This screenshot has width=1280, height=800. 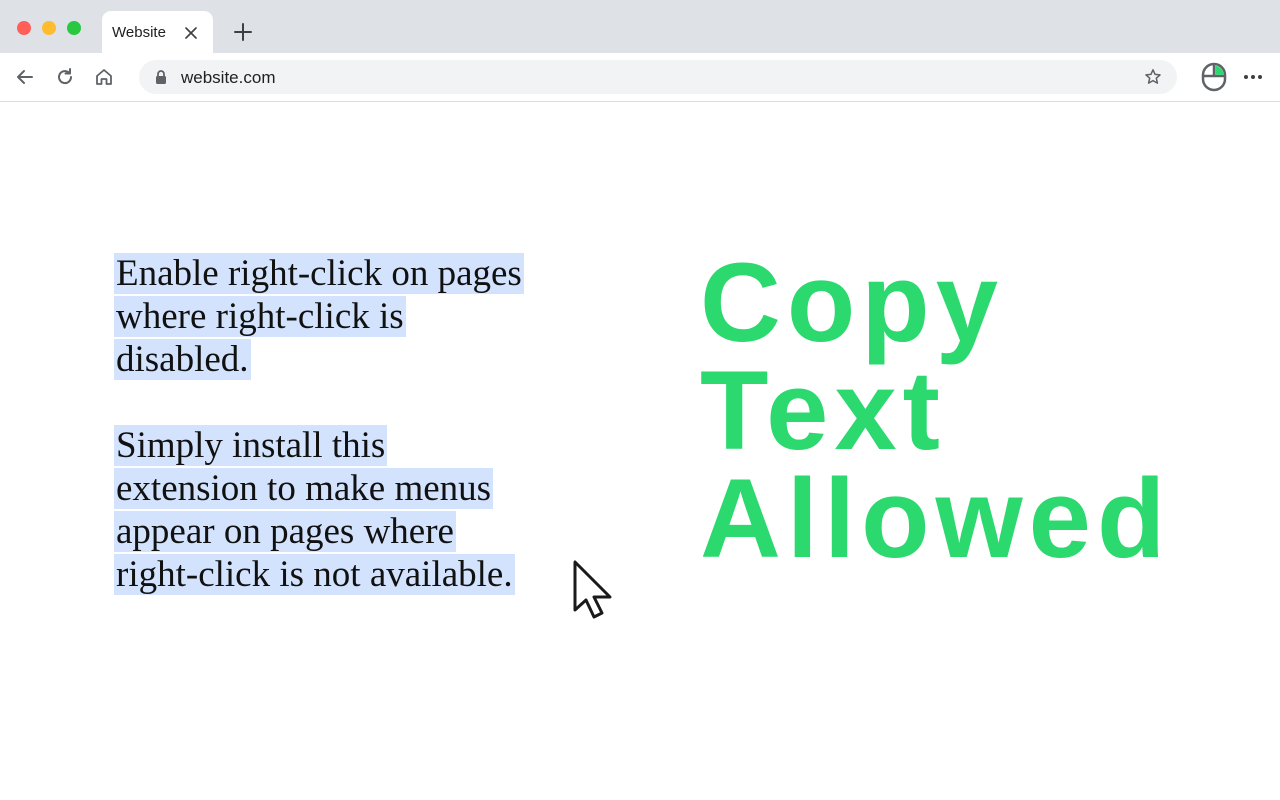 What do you see at coordinates (25, 77) in the screenshot?
I see `arrow-left-icon` at bounding box center [25, 77].